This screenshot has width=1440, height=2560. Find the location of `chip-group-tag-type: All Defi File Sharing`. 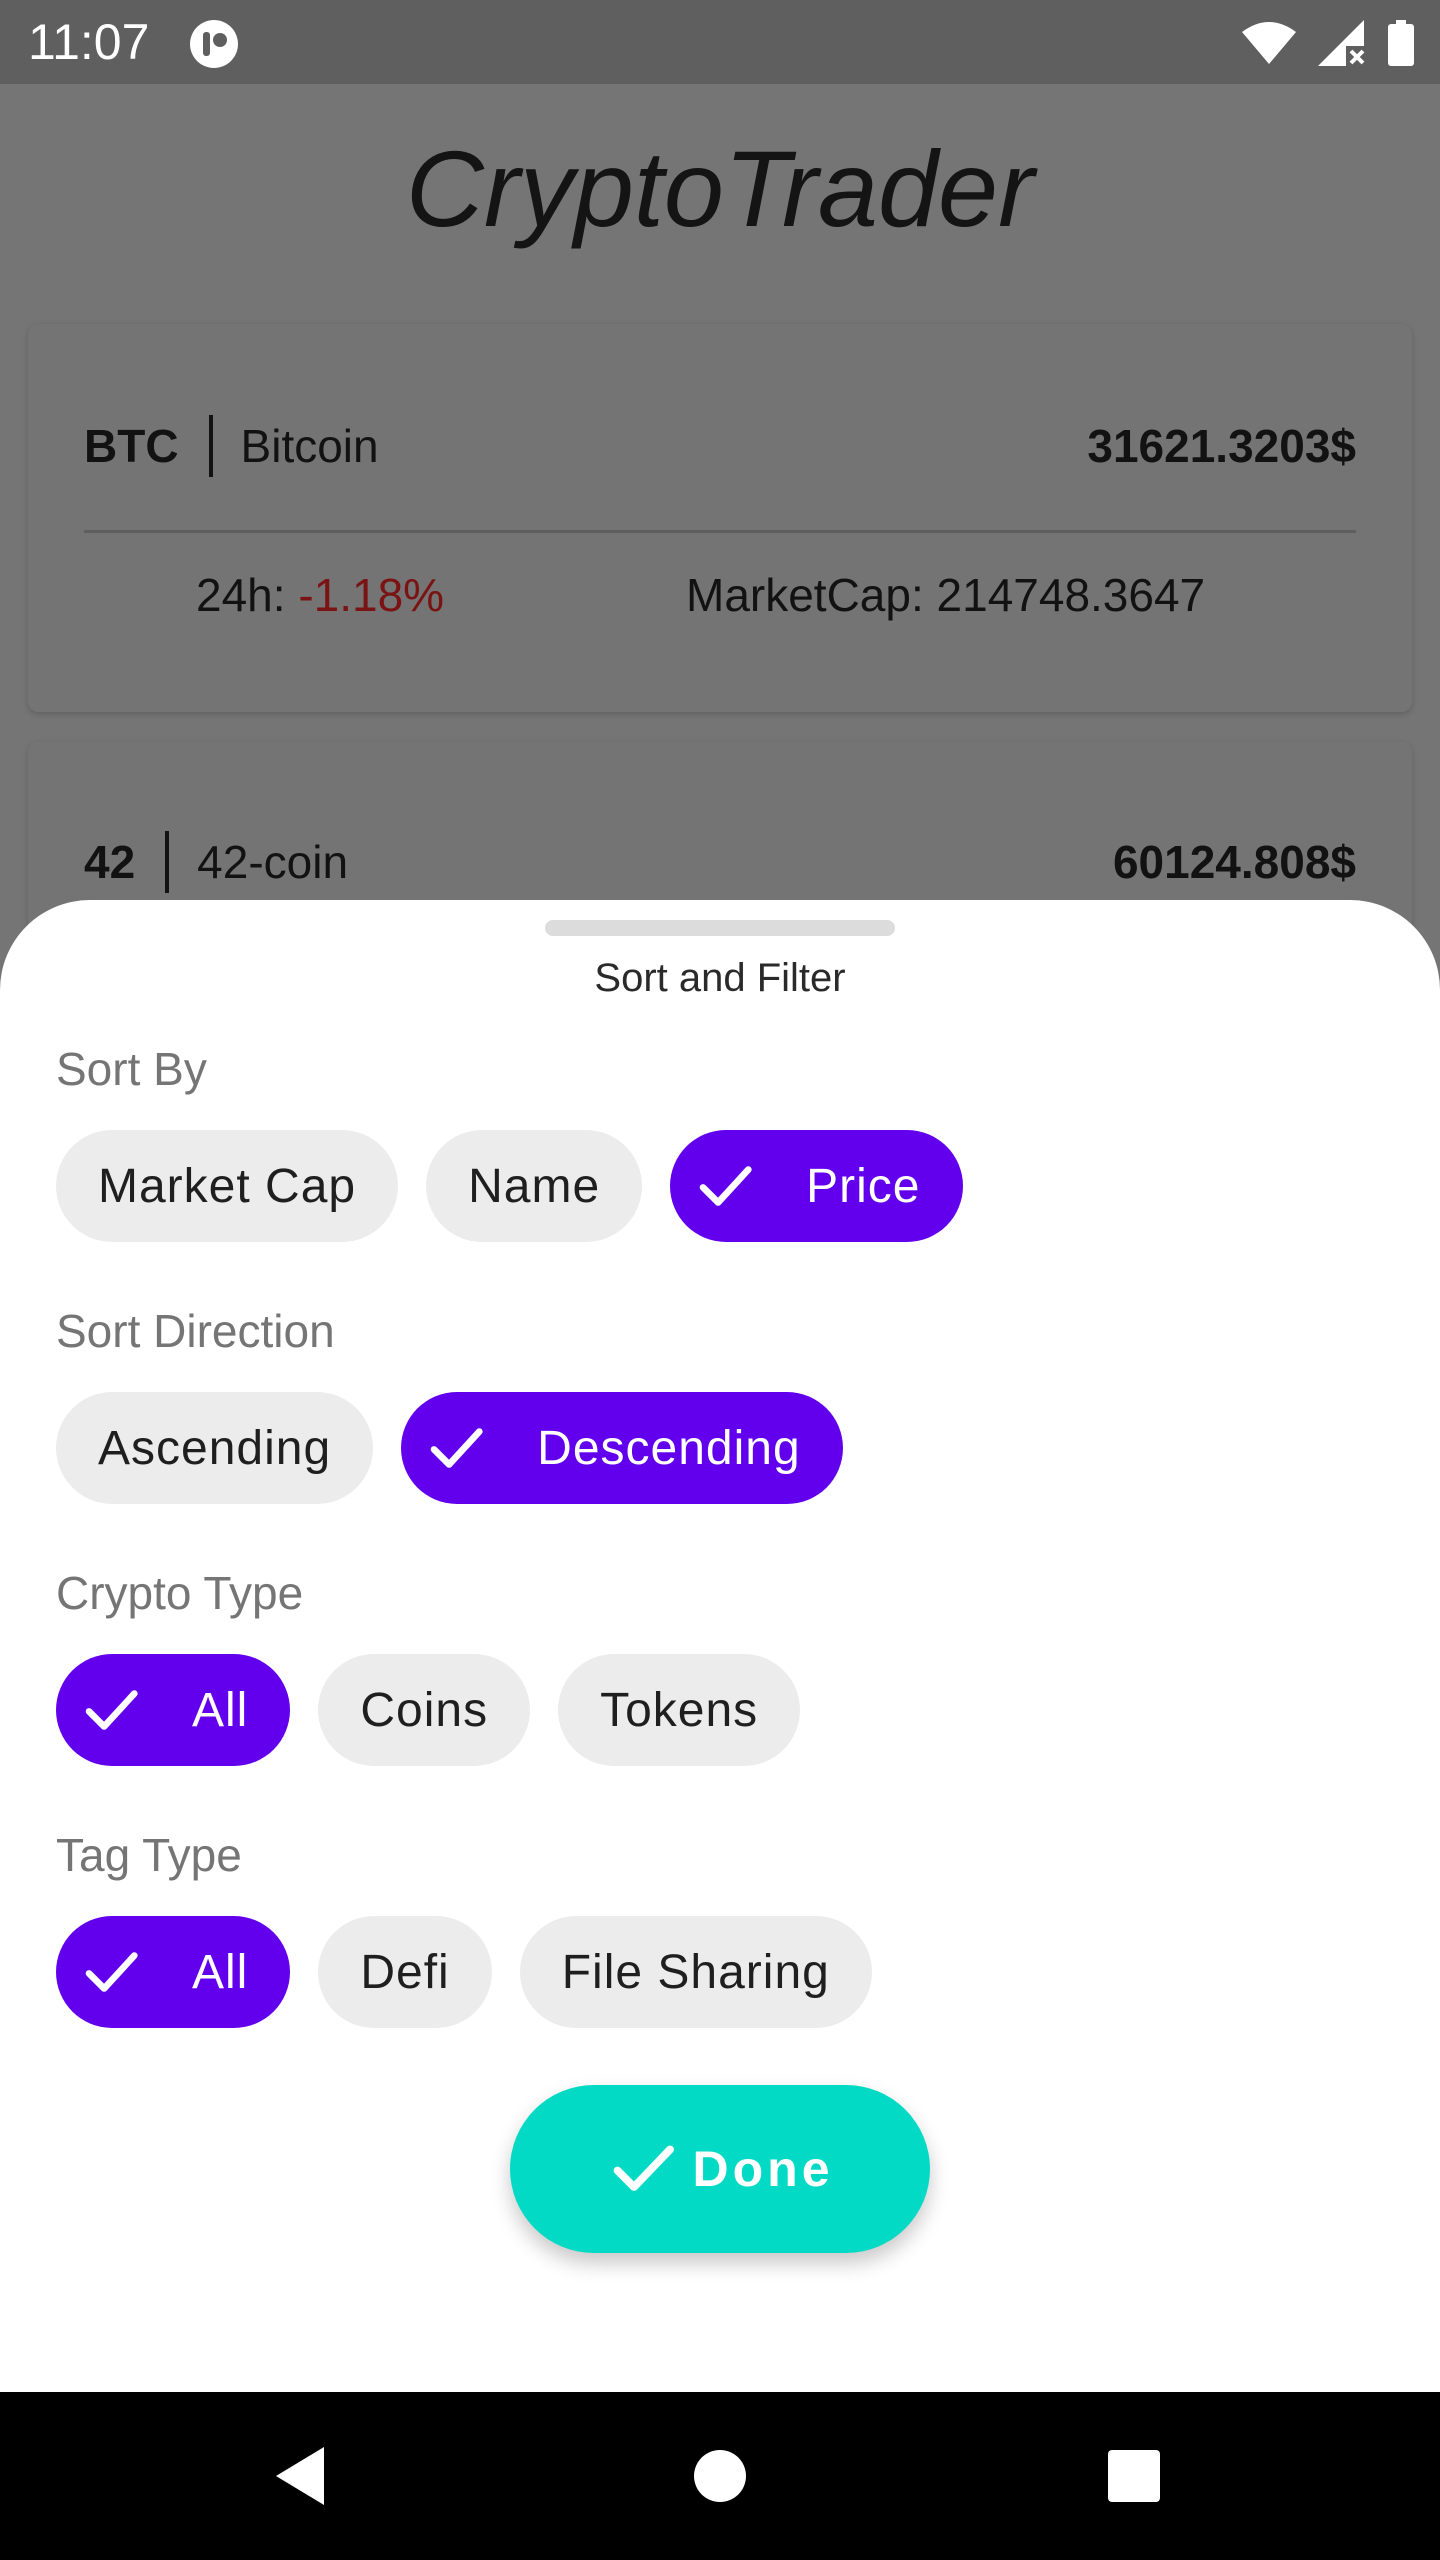

chip-group-tag-type: All Defi File Sharing is located at coordinates (464, 1972).